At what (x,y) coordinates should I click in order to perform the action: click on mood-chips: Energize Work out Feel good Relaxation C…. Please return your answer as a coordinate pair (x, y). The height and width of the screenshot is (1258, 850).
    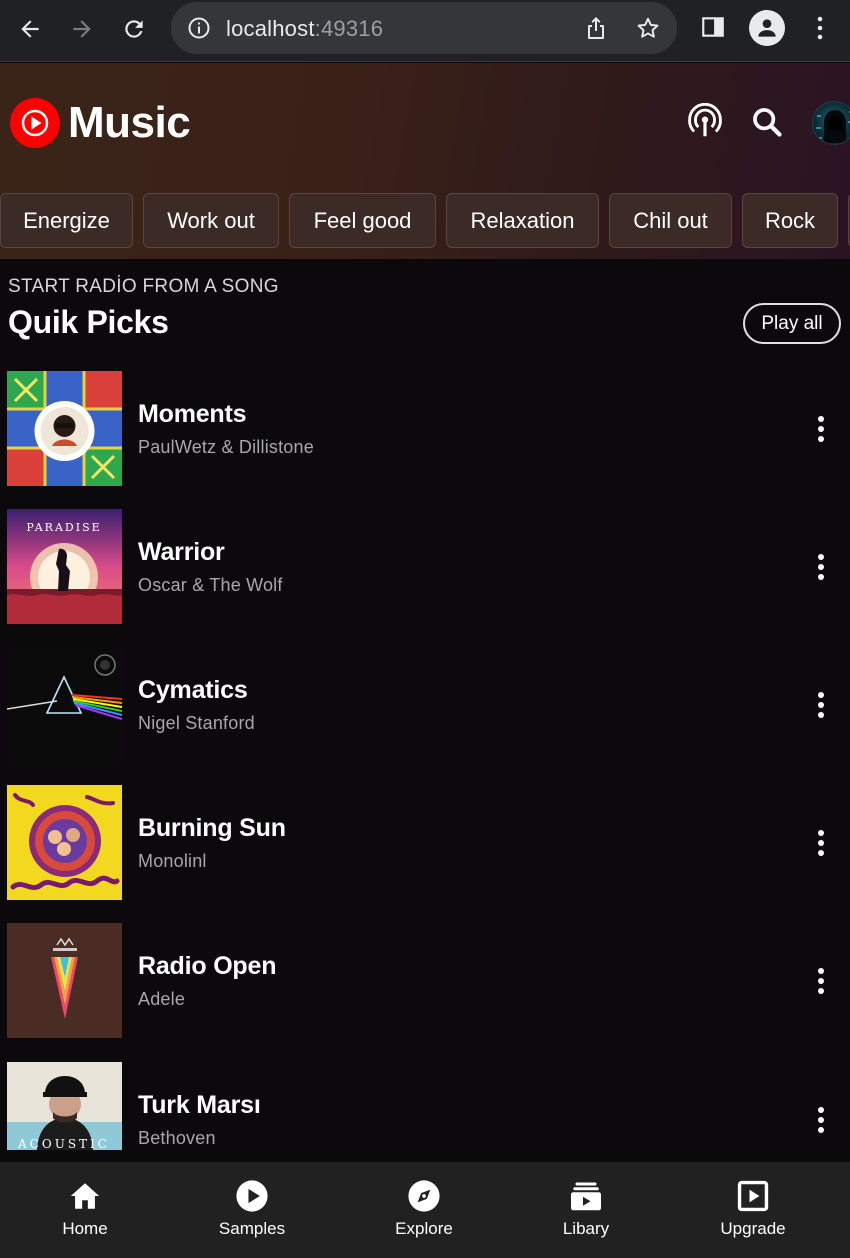
    Looking at the image, I should click on (425, 221).